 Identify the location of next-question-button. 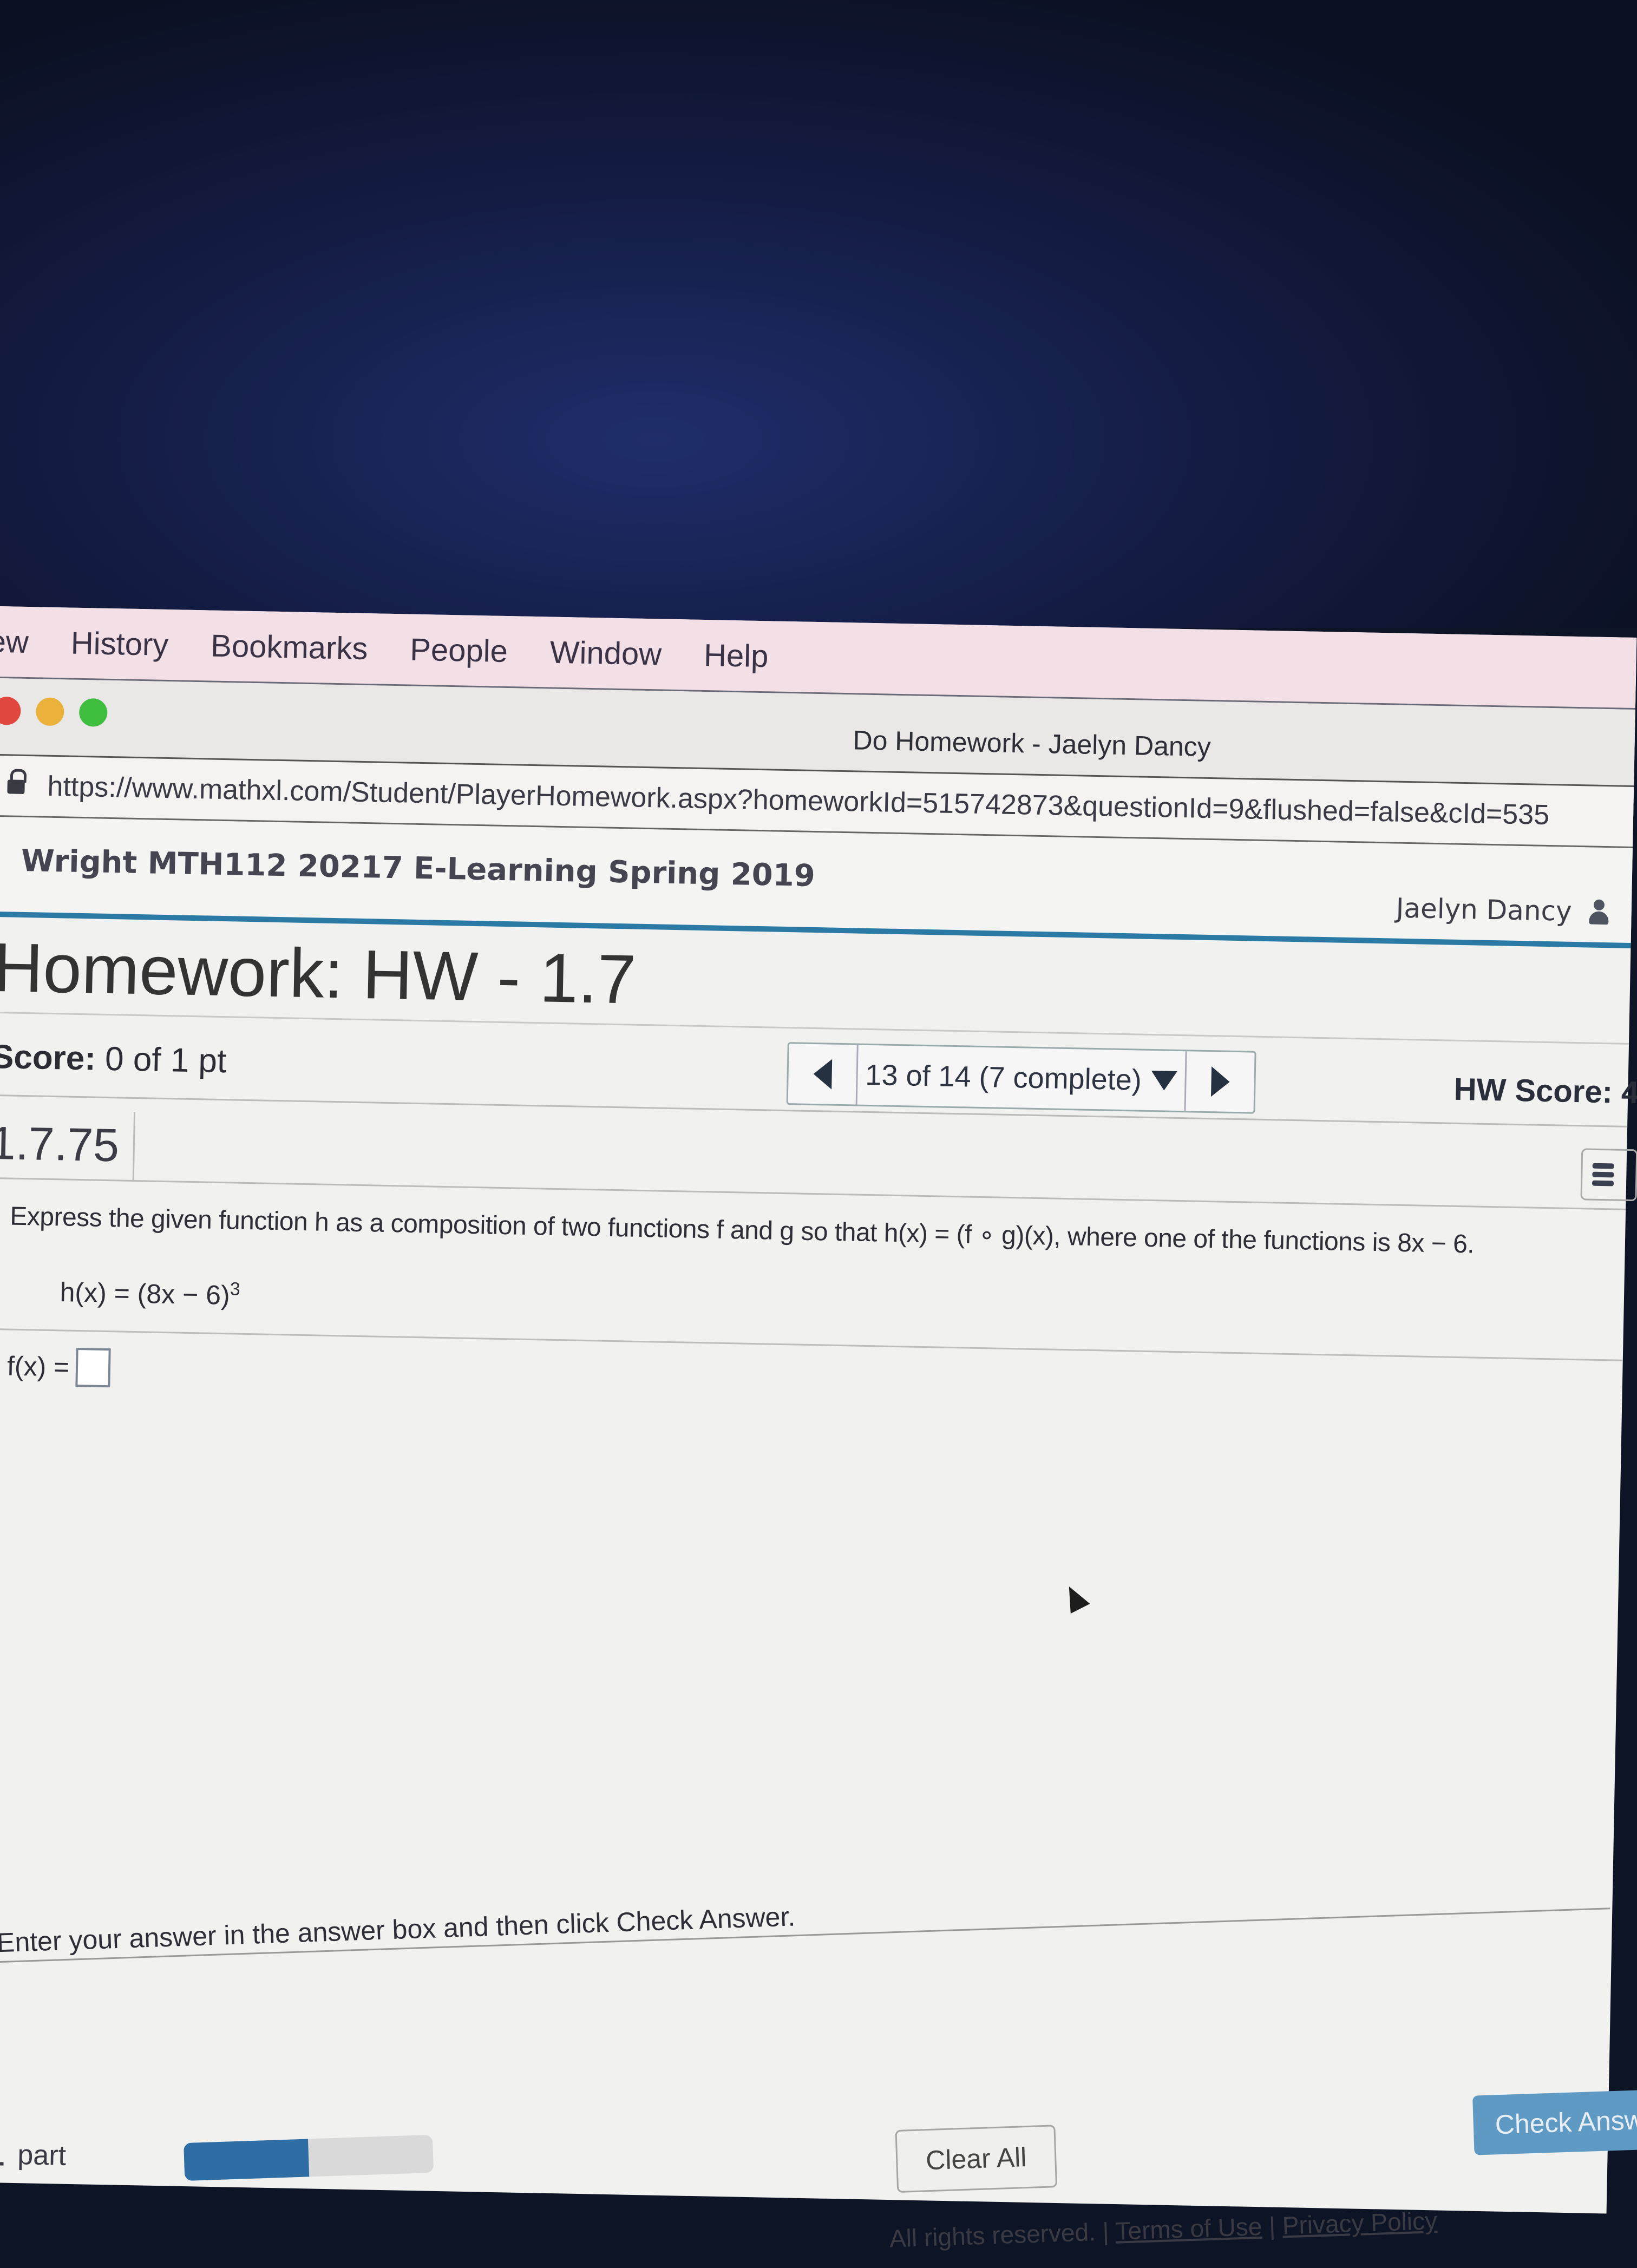
(1219, 1081).